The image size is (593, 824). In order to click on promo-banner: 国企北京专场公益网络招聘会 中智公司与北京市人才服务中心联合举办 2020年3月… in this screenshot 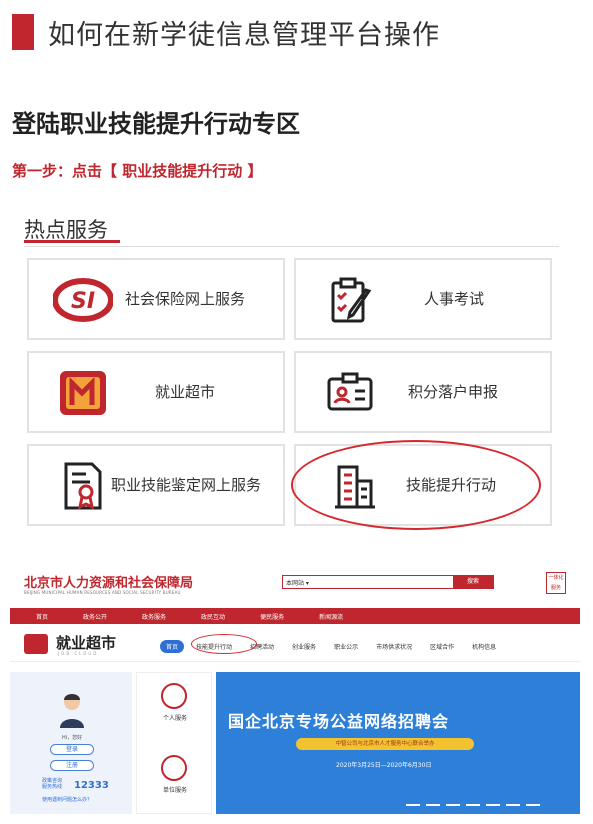, I will do `click(398, 743)`.